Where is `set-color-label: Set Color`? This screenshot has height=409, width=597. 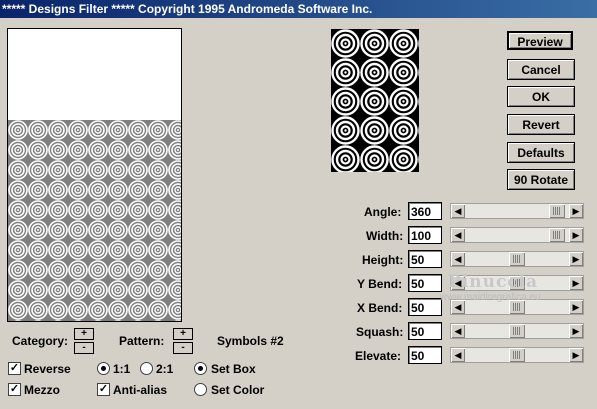 set-color-label: Set Color is located at coordinates (237, 390).